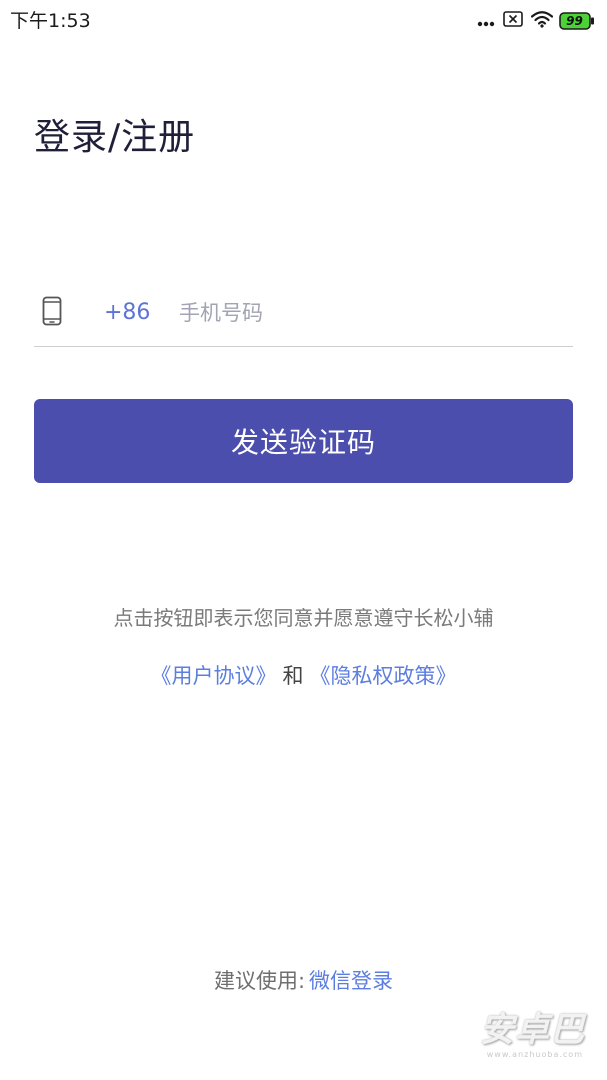 The height and width of the screenshot is (1080, 607). I want to click on status-icons: 99, so click(536, 21).